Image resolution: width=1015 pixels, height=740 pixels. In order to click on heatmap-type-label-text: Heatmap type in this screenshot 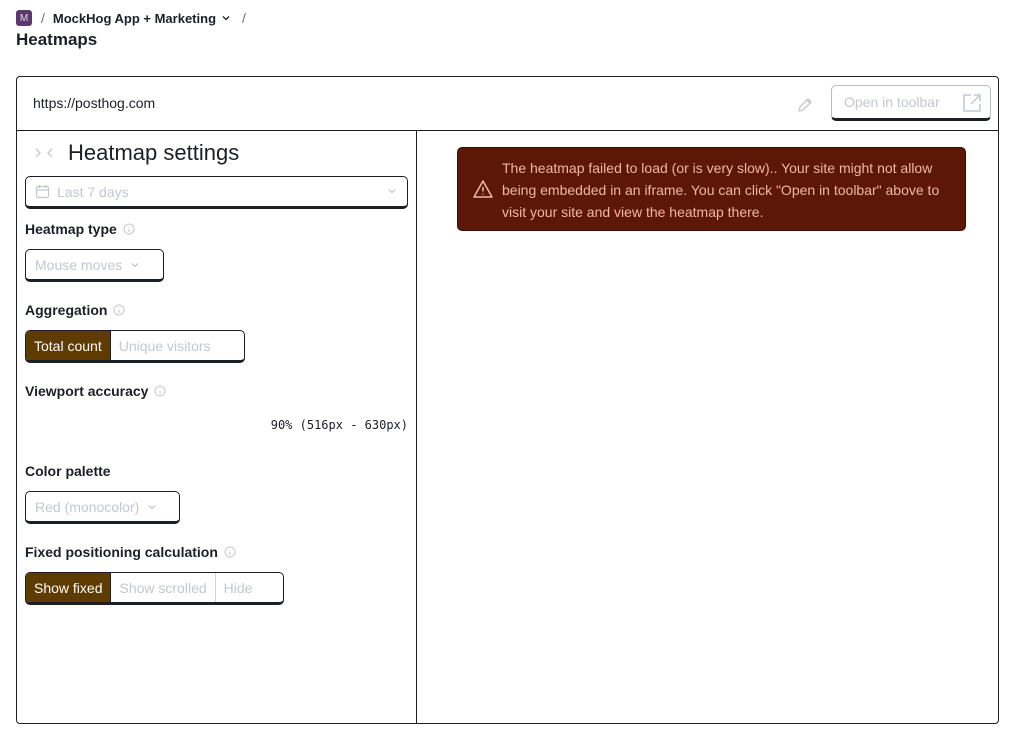, I will do `click(71, 229)`.